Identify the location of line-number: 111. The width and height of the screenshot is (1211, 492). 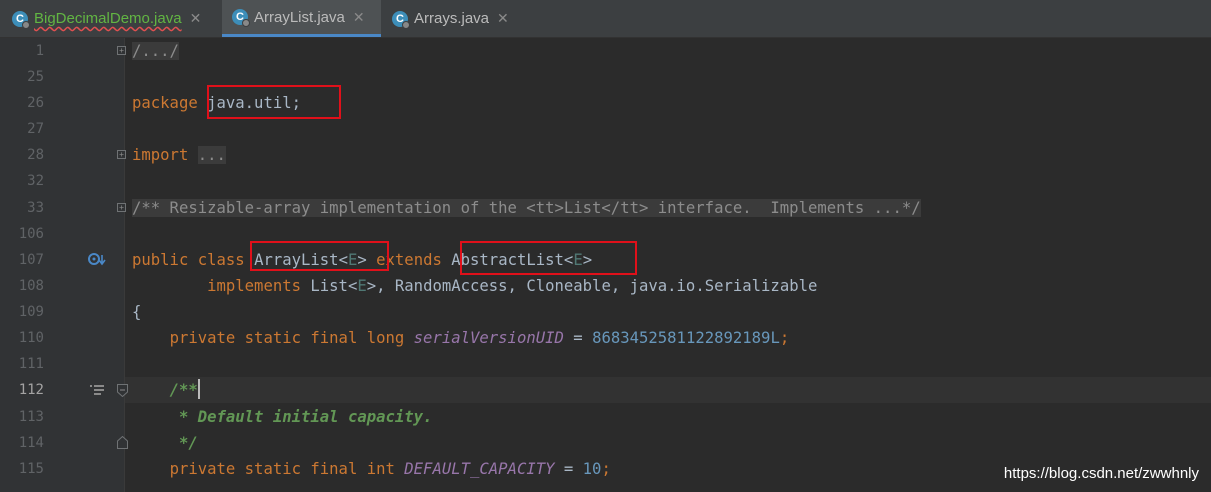
(31, 364).